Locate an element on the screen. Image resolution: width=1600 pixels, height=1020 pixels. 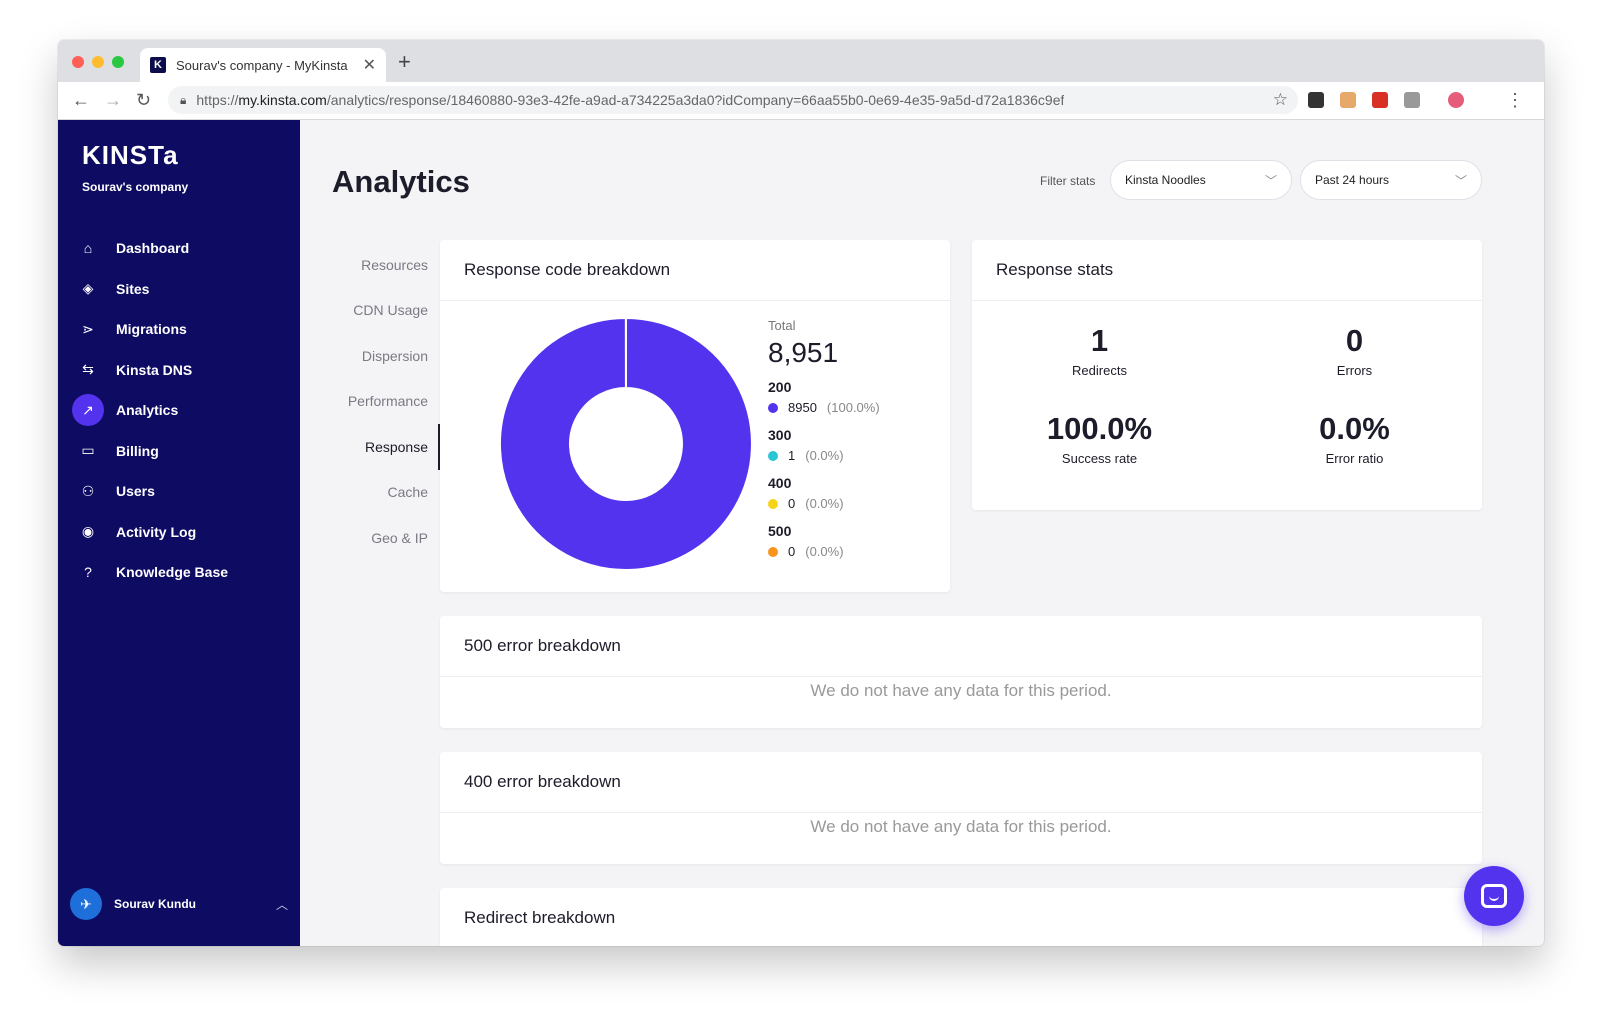
subnav-dispersion: Dispersion is located at coordinates (370, 356).